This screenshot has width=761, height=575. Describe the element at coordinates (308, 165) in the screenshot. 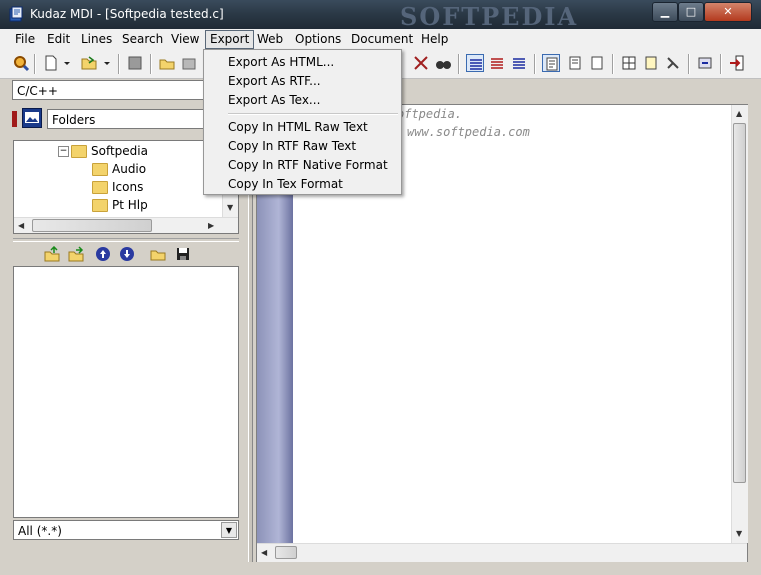

I see `menu-copy-rtf-native: Copy In RTF Native Format` at that location.